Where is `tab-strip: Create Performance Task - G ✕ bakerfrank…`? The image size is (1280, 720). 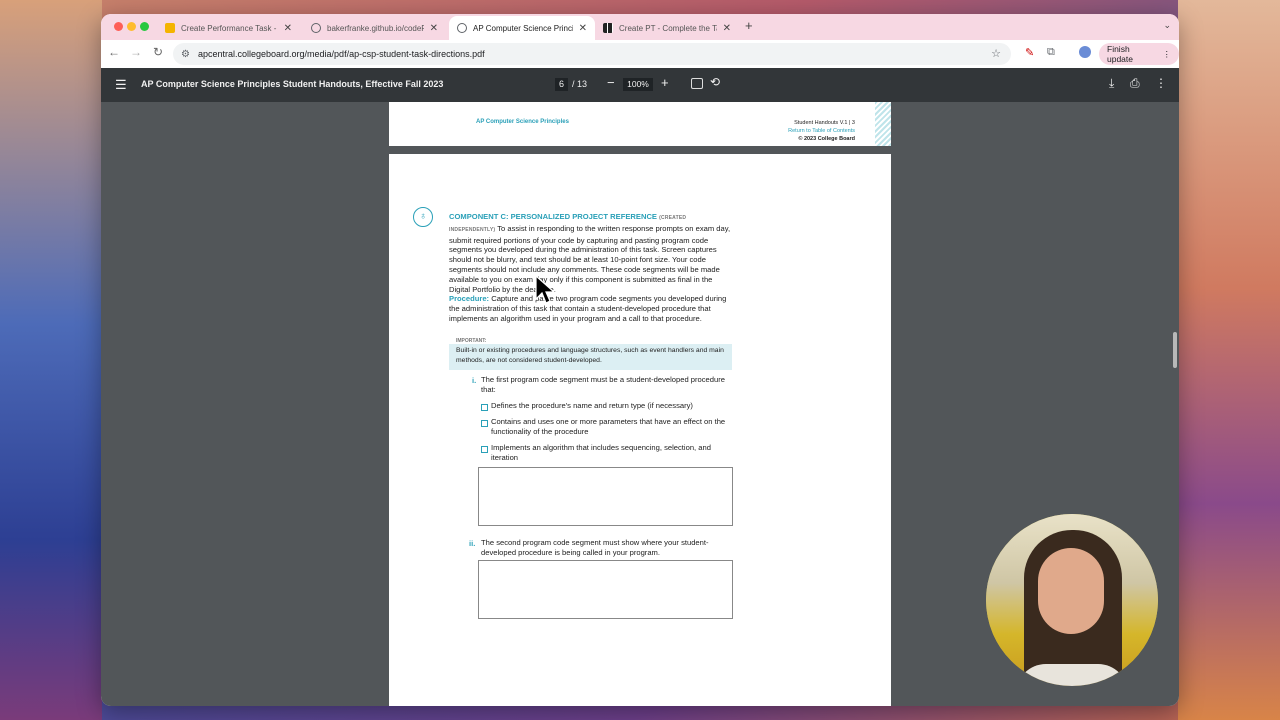 tab-strip: Create Performance Task - G ✕ bakerfrank… is located at coordinates (640, 27).